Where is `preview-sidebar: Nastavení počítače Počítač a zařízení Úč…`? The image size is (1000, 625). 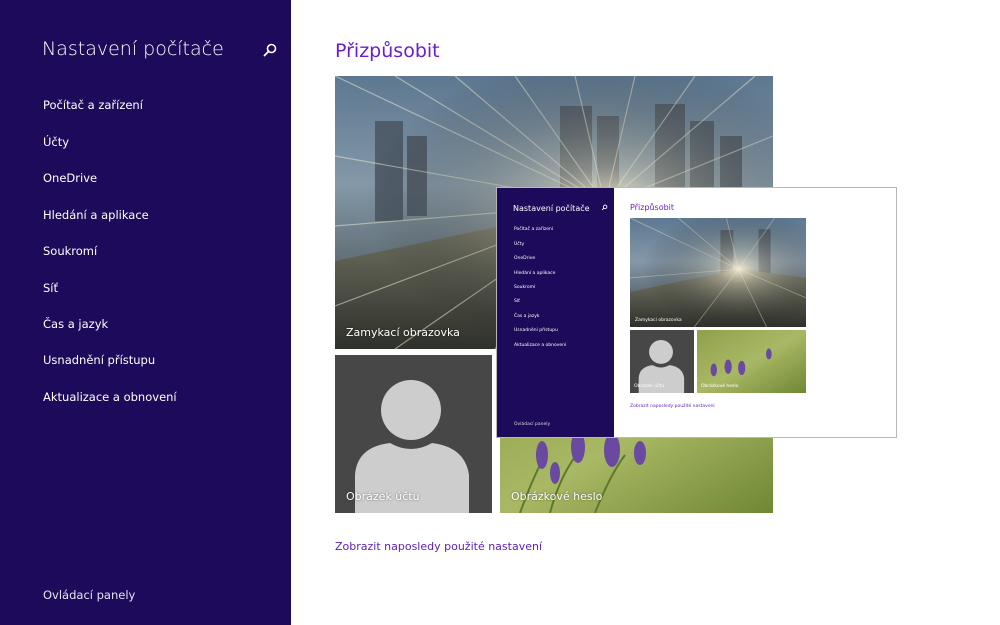 preview-sidebar: Nastavení počítače Počítač a zařízení Úč… is located at coordinates (555, 312).